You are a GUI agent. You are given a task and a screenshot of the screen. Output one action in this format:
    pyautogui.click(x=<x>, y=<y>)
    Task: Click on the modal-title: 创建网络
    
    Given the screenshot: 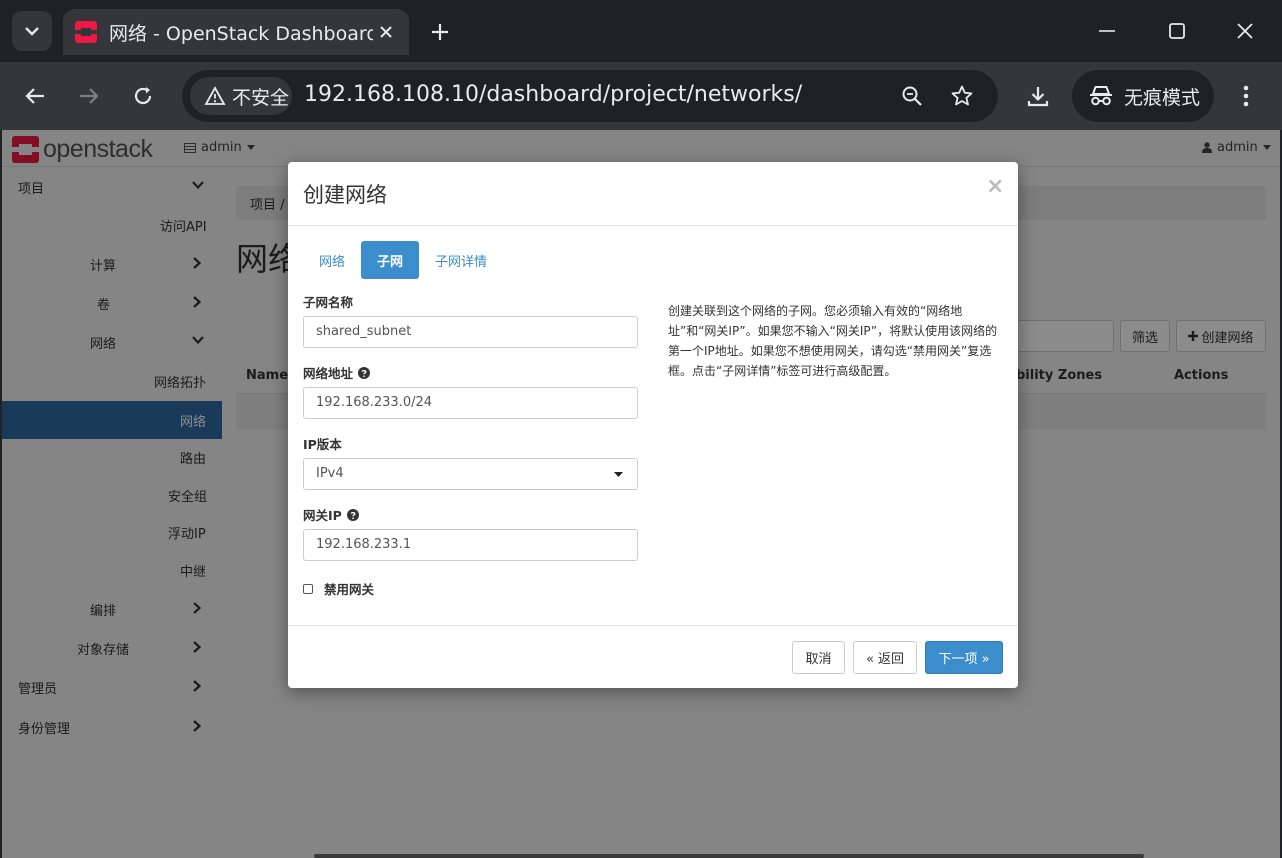 What is the action you would take?
    pyautogui.click(x=345, y=195)
    